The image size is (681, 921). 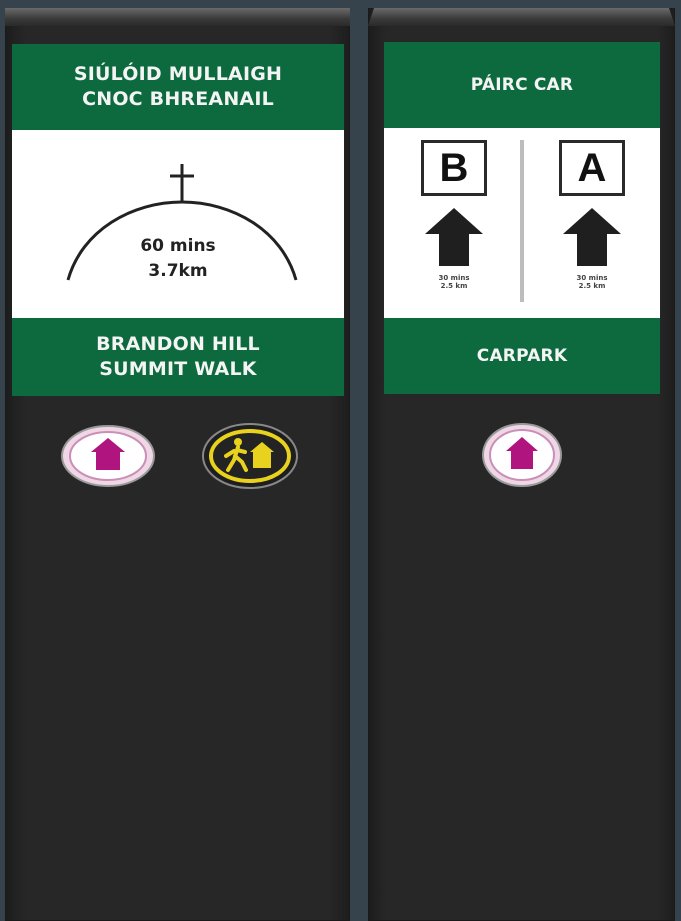 I want to click on route-divider, so click(x=522, y=221).